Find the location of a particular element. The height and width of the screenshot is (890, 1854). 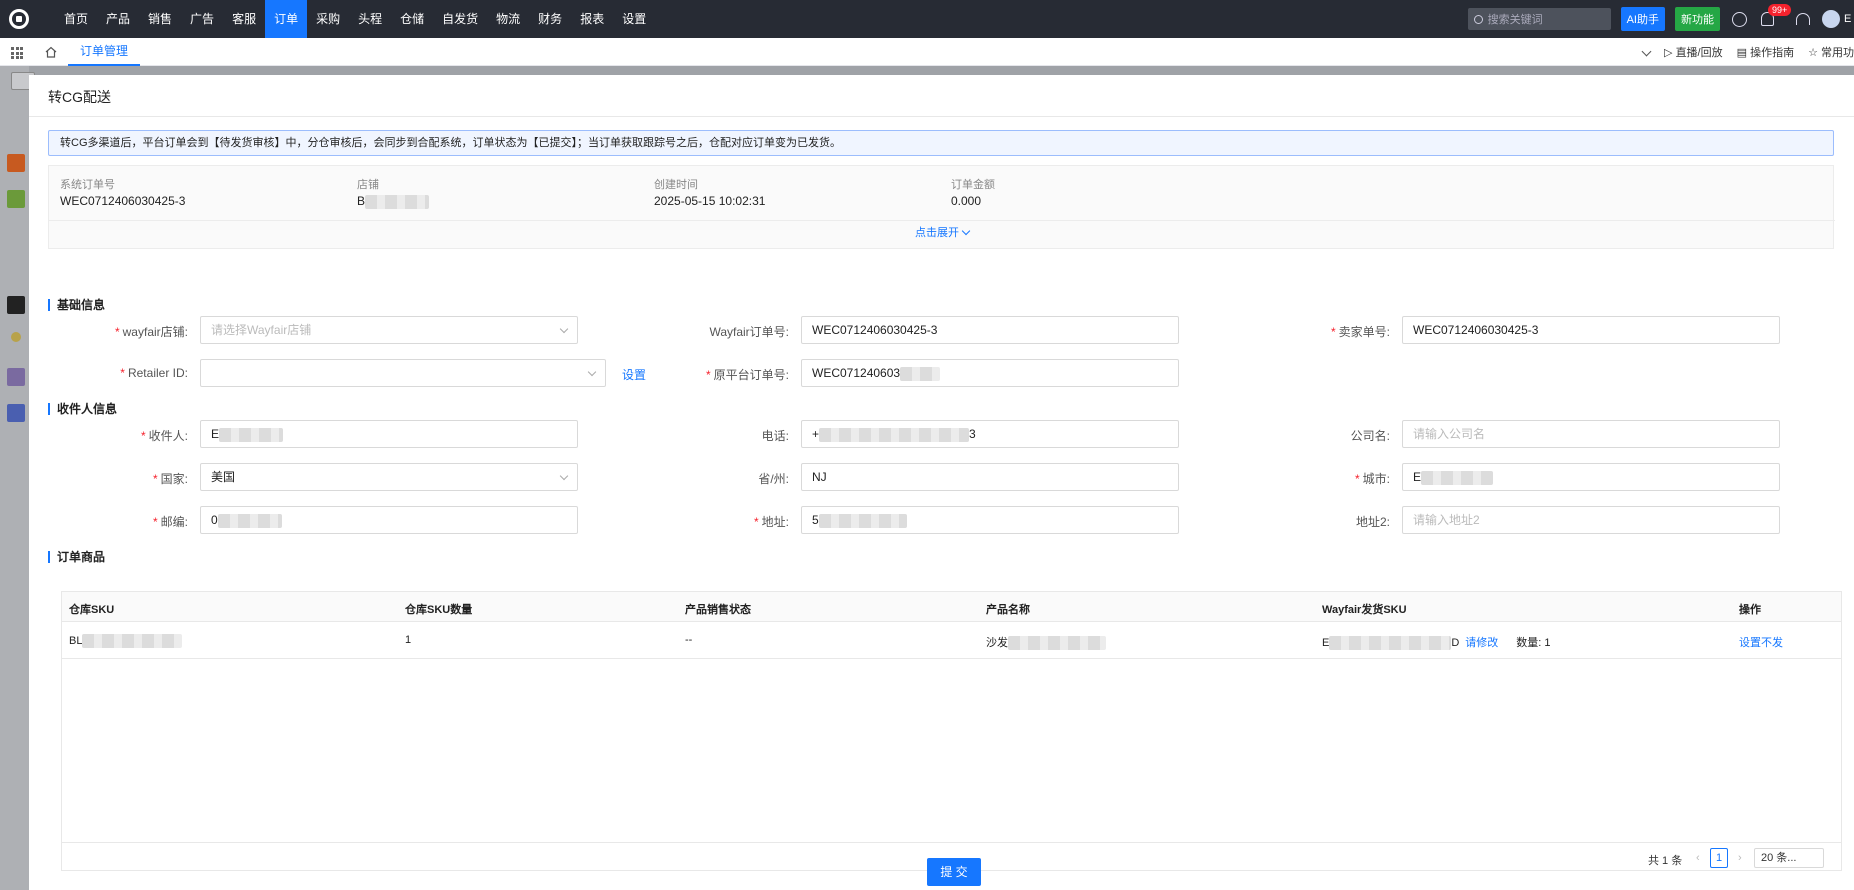

summary-shop: 店铺 B is located at coordinates (393, 192).